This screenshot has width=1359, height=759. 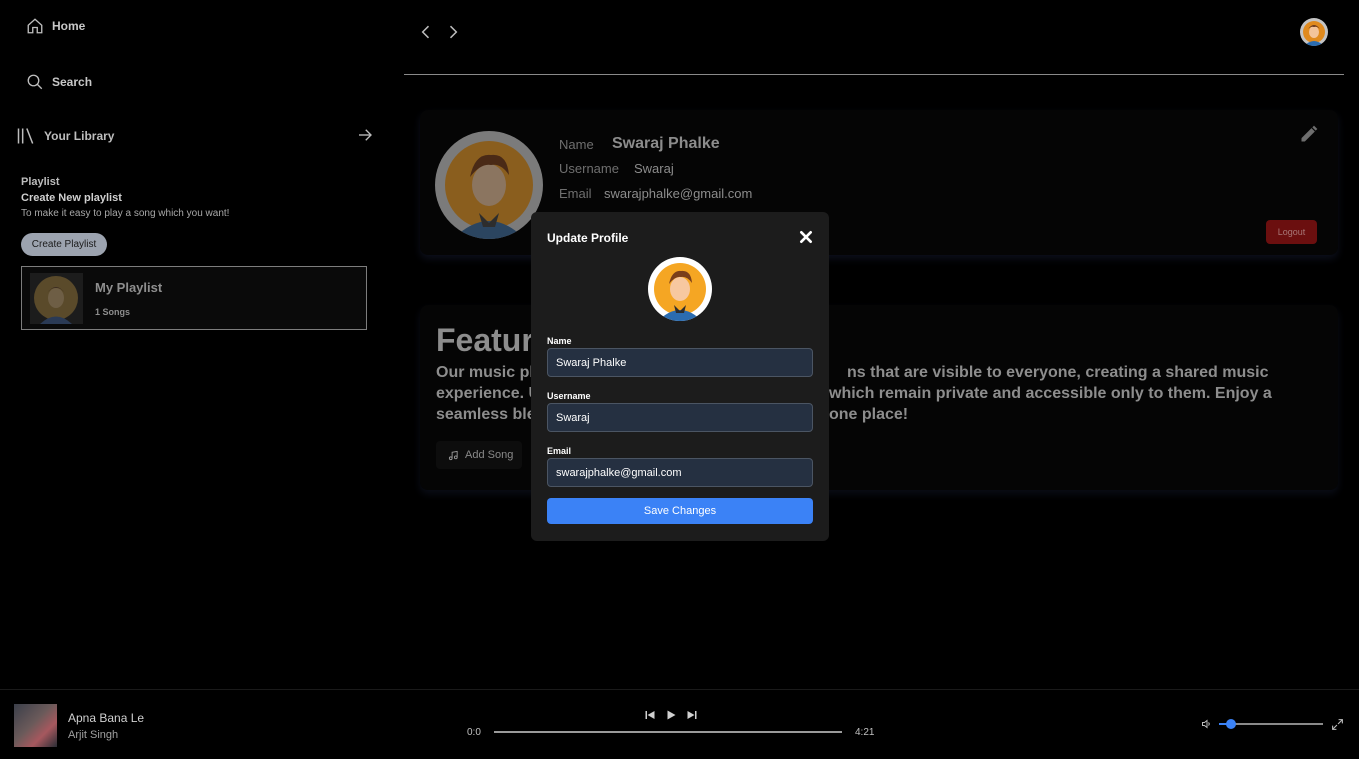 What do you see at coordinates (106, 718) in the screenshot?
I see `now-playing-title: Apna Bana Le` at bounding box center [106, 718].